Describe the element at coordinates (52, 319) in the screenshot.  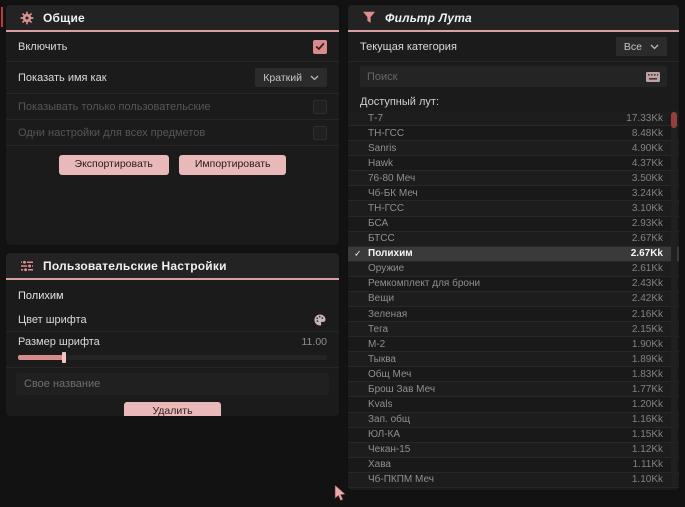
I see `font-color-label: Цвет шрифта` at that location.